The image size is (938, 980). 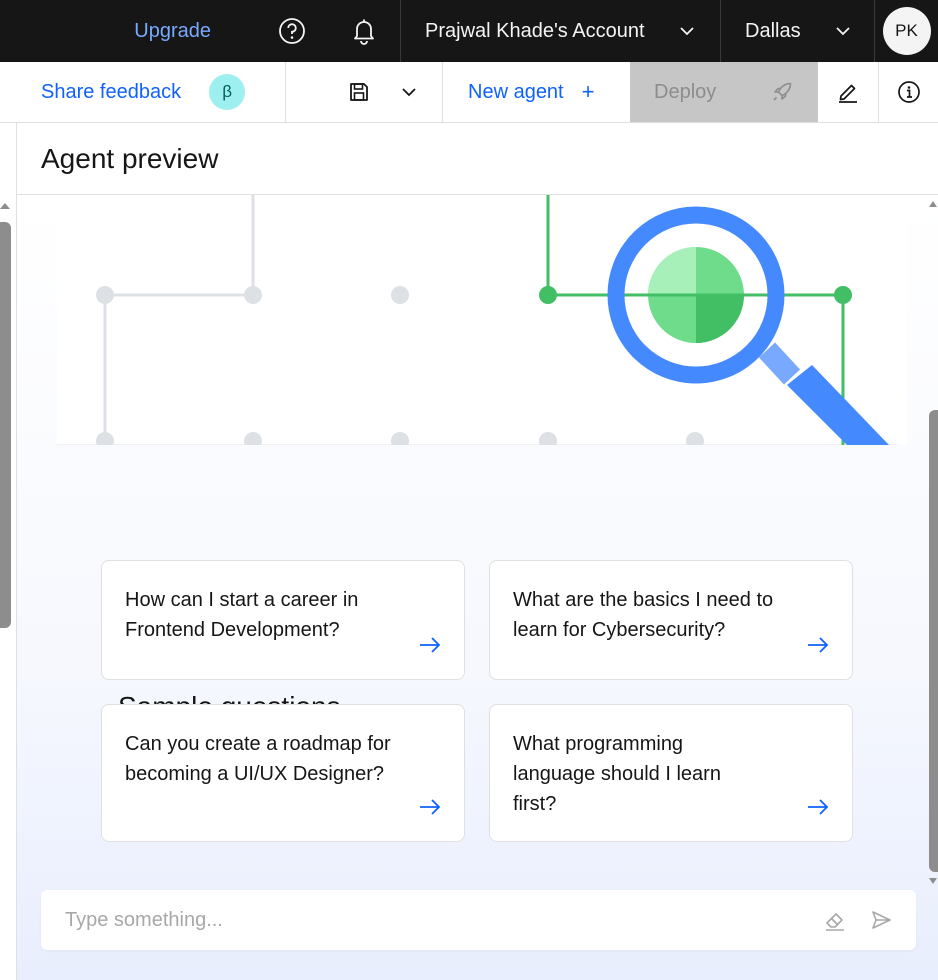 I want to click on deploy-label: Deploy, so click(x=685, y=91).